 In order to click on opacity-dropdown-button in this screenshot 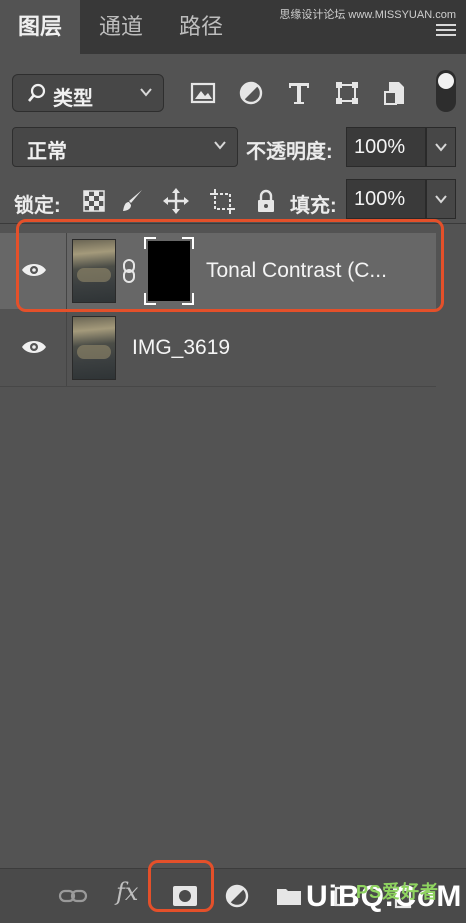, I will do `click(441, 147)`.